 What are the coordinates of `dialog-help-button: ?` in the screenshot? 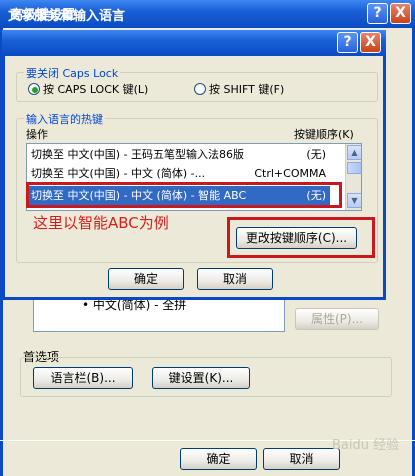 It's located at (347, 42).